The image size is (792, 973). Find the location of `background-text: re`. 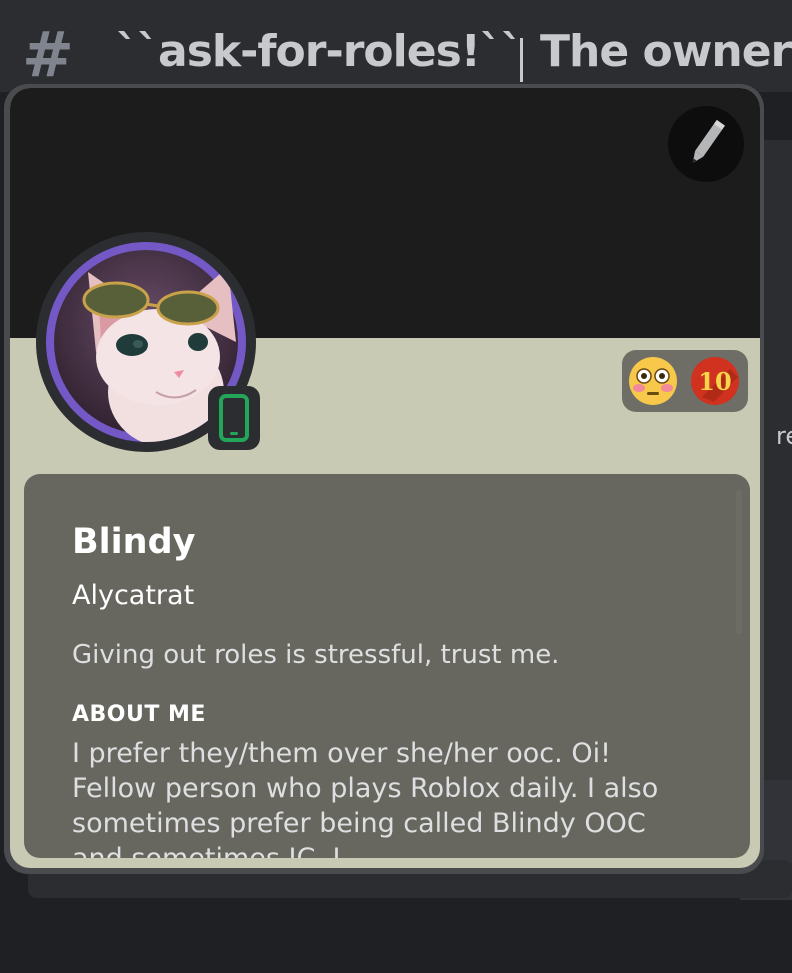

background-text: re is located at coordinates (784, 436).